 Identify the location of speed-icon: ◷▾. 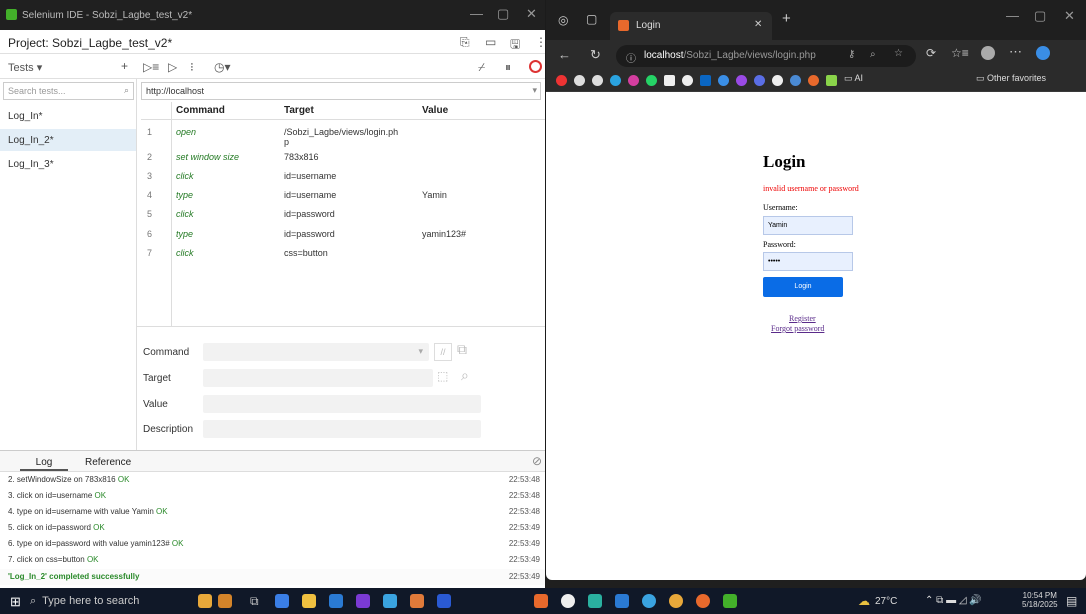
(222, 67).